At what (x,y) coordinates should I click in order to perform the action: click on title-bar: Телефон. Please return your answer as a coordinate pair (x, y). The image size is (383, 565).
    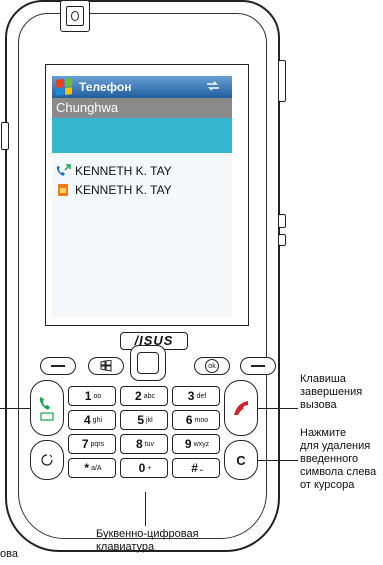
    Looking at the image, I should click on (142, 87).